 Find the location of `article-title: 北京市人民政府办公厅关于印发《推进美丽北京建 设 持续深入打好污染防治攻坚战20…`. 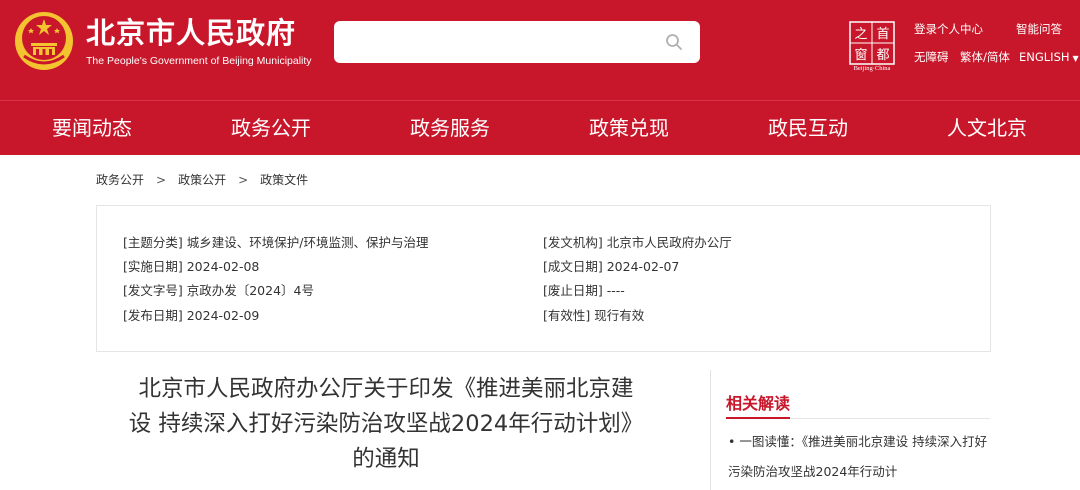

article-title: 北京市人民政府办公厅关于印发《推进美丽北京建 设 持续深入打好污染防治攻坚战20… is located at coordinates (386, 424).